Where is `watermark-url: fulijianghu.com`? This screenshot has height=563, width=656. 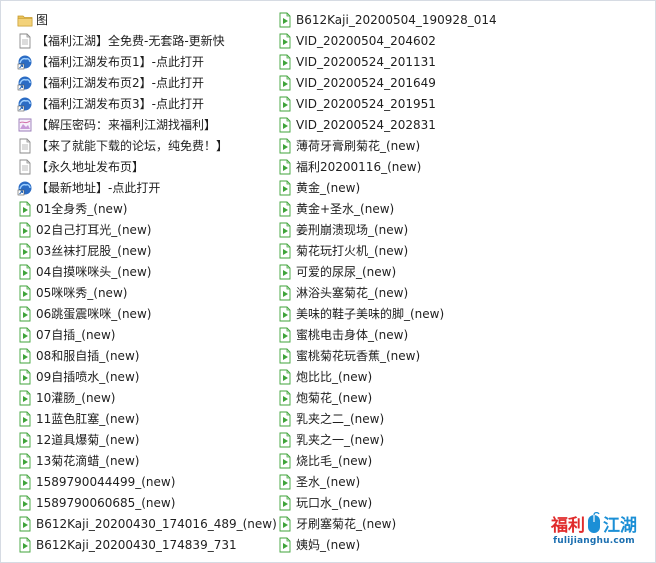 watermark-url: fulijianghu.com is located at coordinates (594, 541).